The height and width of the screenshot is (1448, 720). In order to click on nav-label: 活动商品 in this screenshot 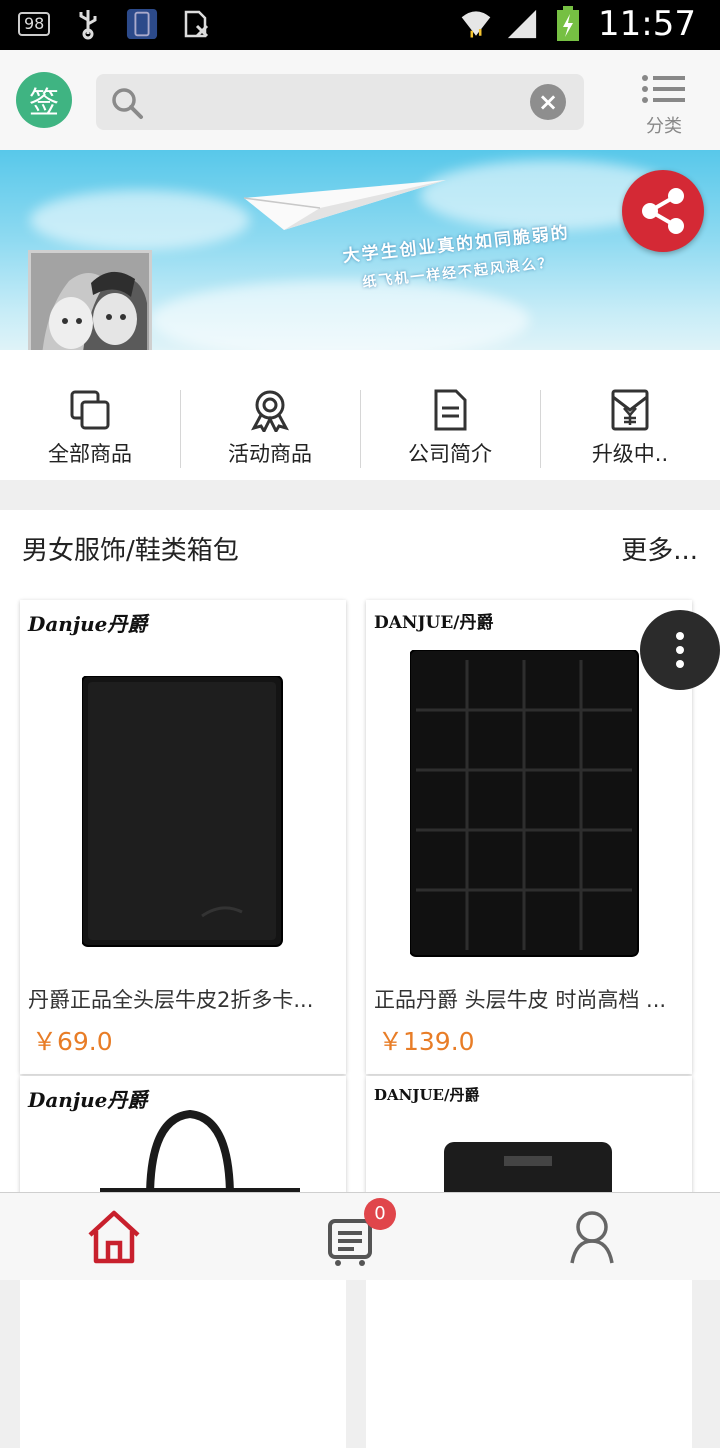, I will do `click(270, 454)`.